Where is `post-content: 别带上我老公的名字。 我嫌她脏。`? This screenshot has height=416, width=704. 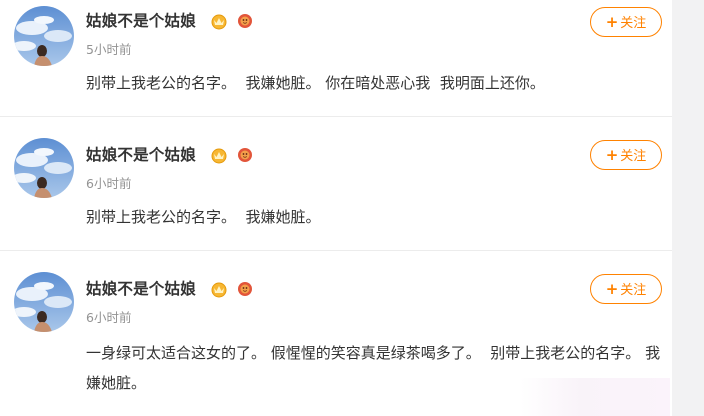 post-content: 别带上我老公的名字。 我嫌她脏。 is located at coordinates (203, 217).